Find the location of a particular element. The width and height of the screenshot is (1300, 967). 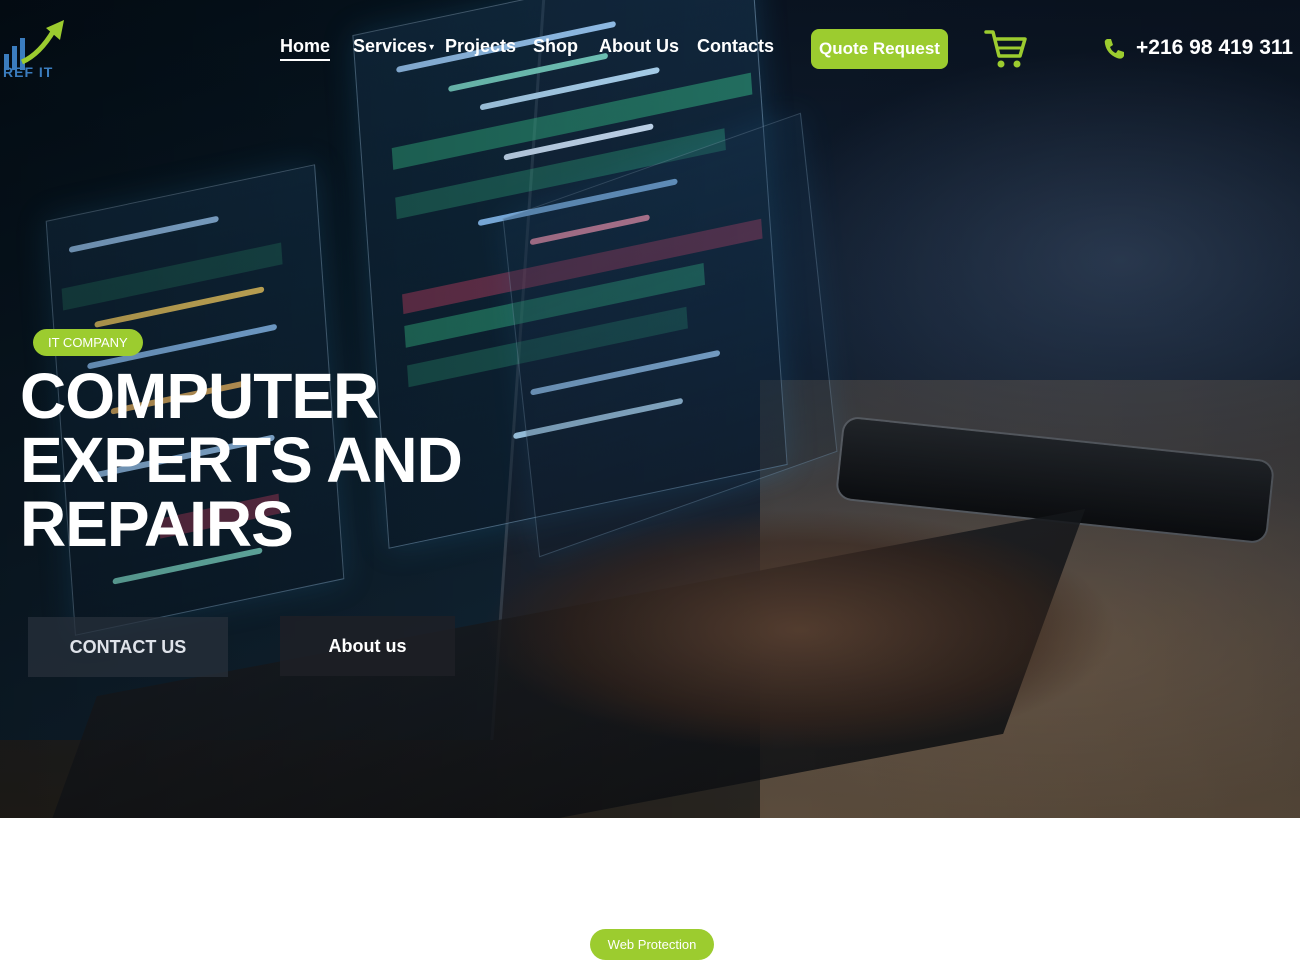

nav-item-projects: Projects is located at coordinates (480, 46).